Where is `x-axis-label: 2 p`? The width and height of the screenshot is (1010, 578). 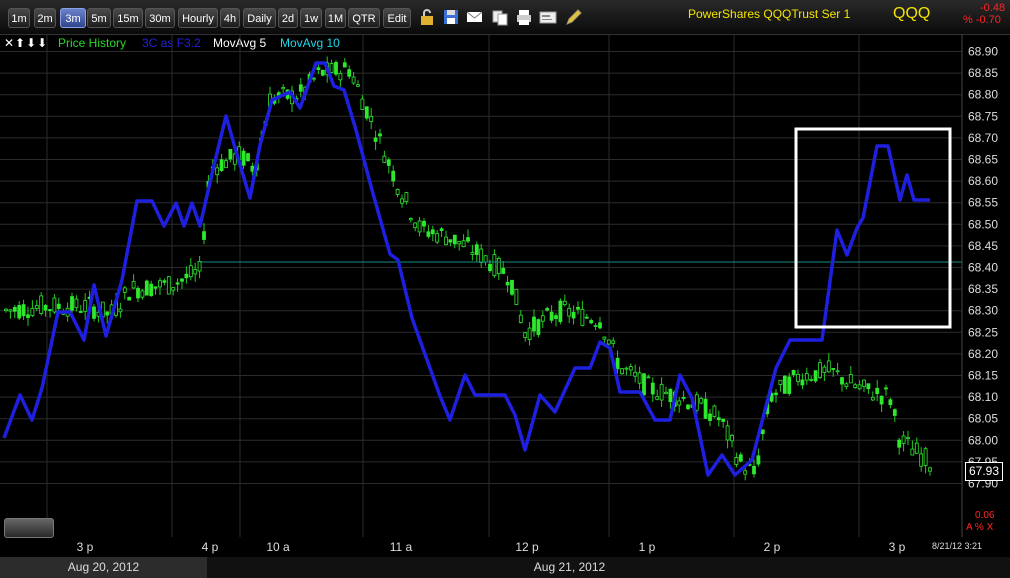
x-axis-label: 2 p is located at coordinates (772, 547).